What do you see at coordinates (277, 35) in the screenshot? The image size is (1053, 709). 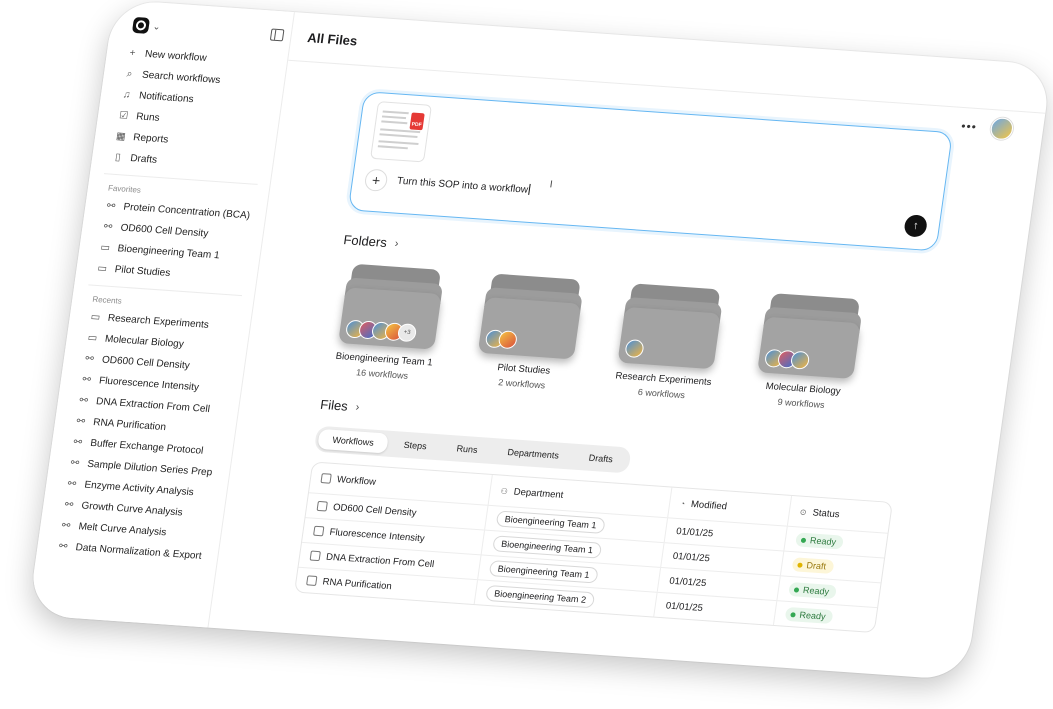 I see `sidebar-collapse-icon` at bounding box center [277, 35].